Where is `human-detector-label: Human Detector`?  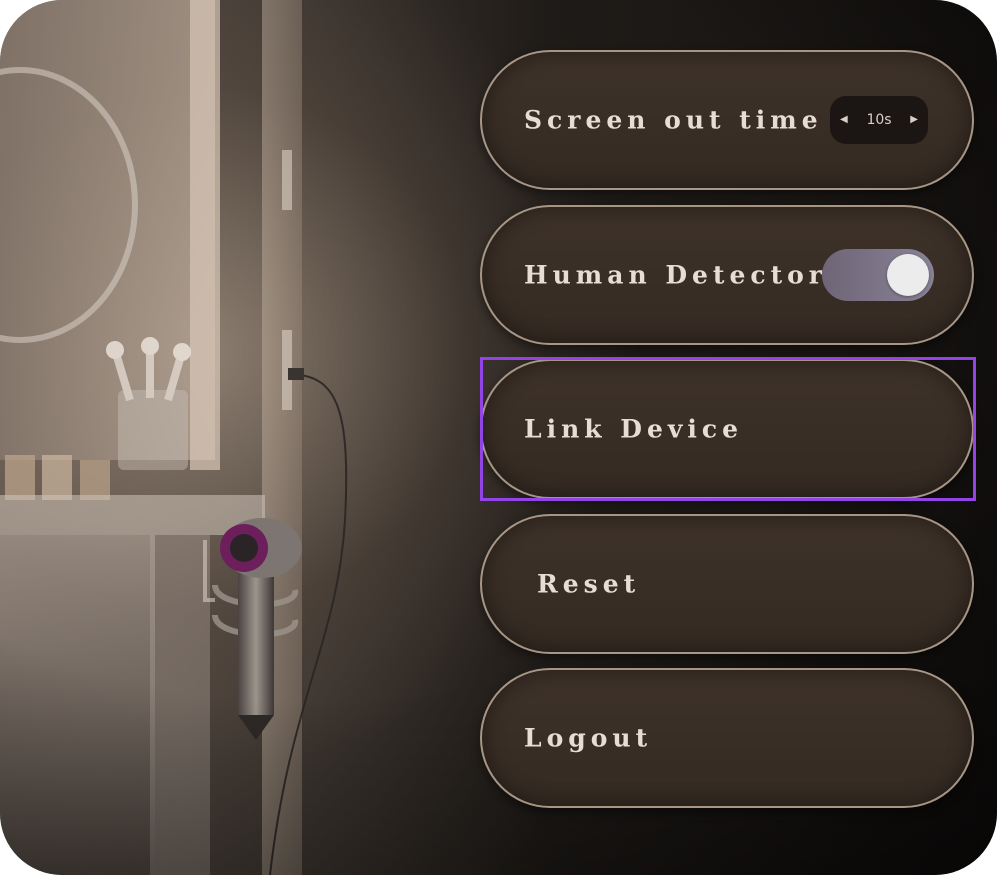 human-detector-label: Human Detector is located at coordinates (675, 275).